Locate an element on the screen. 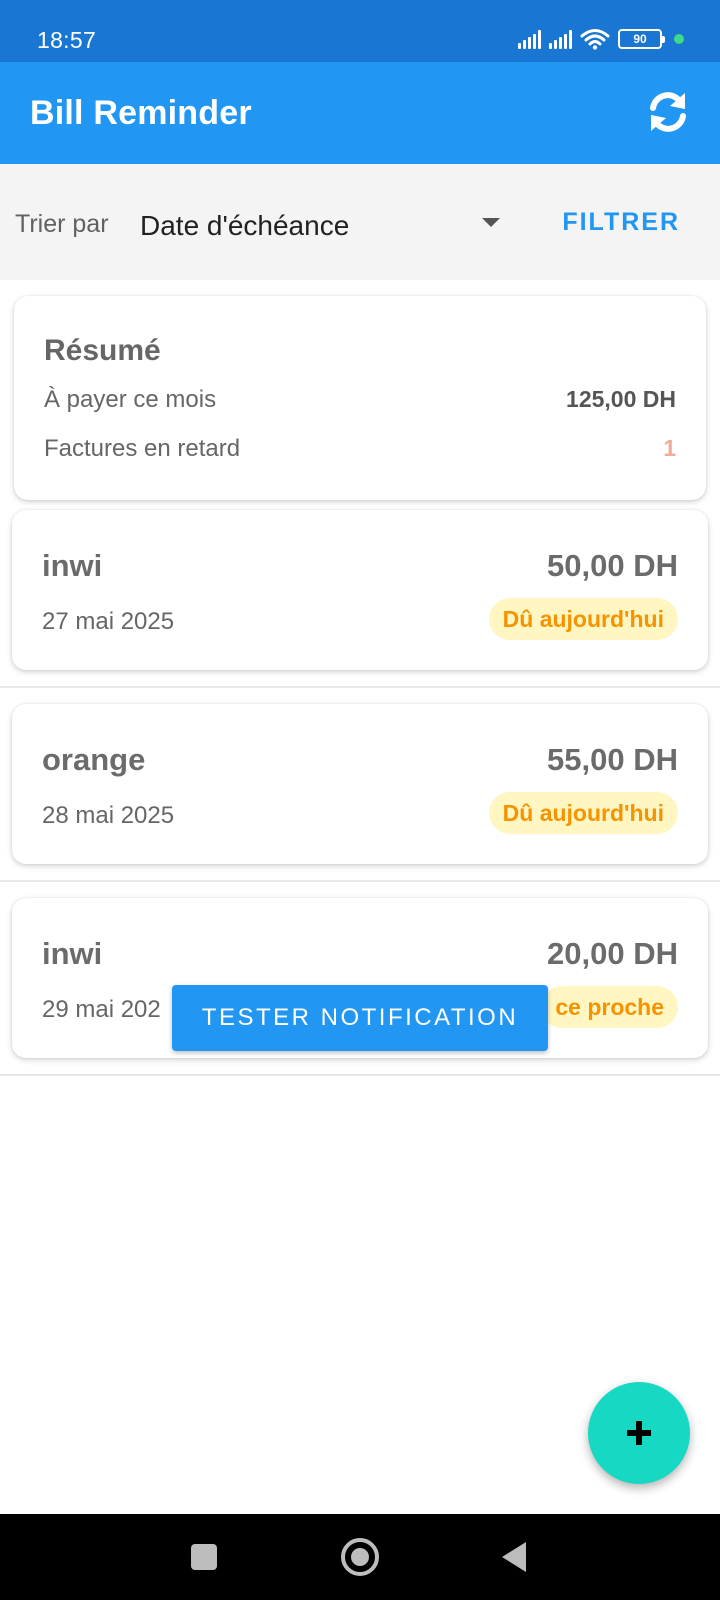  bill-amount: 55,00 DH is located at coordinates (612, 759).